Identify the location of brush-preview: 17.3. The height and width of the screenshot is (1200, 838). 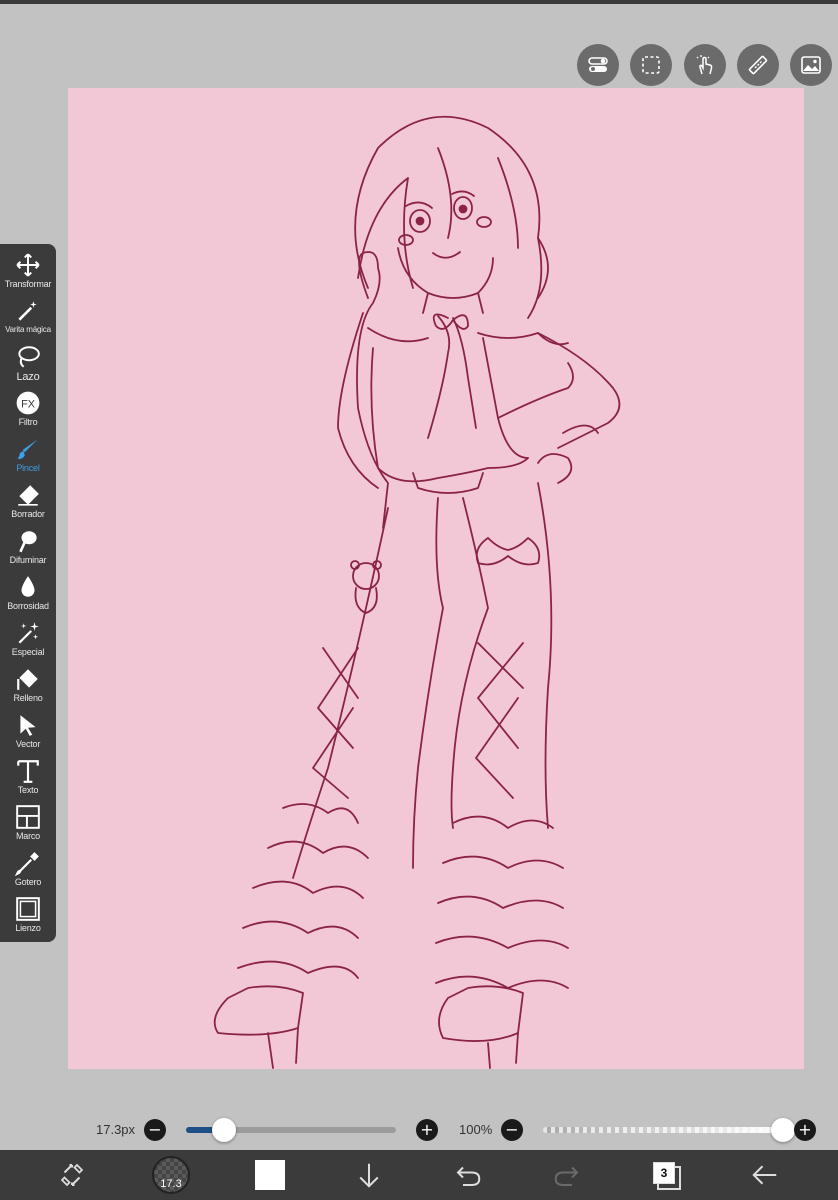
(171, 1175).